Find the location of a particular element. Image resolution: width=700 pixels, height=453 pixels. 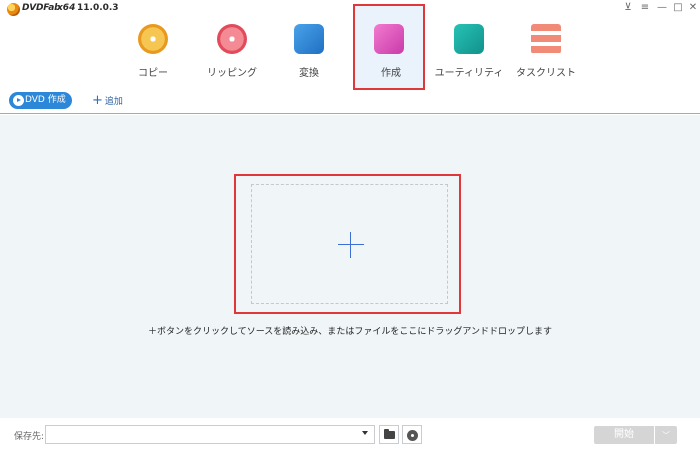

ripper-disc-icon is located at coordinates (232, 39).